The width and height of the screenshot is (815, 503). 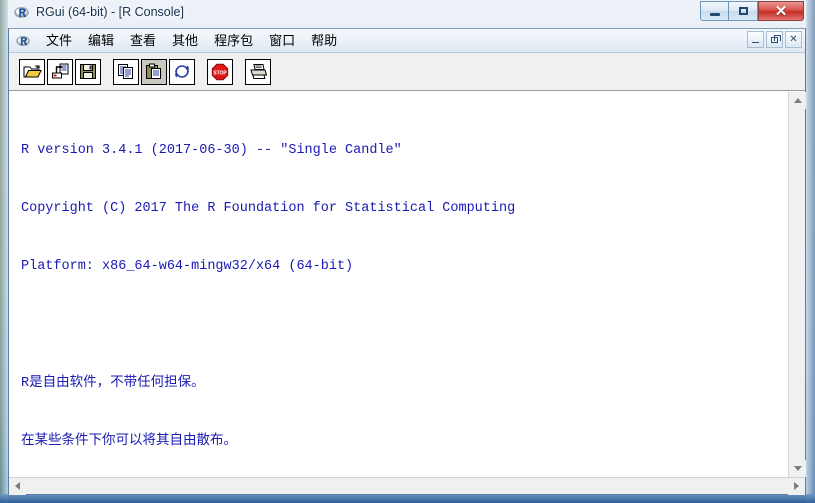 I want to click on scroll-up-button, so click(x=797, y=100).